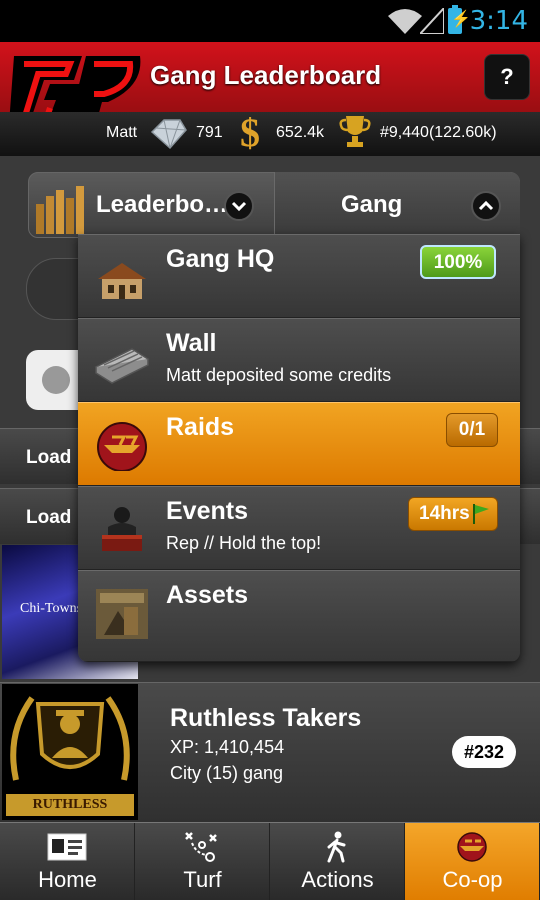 The height and width of the screenshot is (900, 540). I want to click on bottom-nav: Home Turf Actions Co-op, so click(270, 861).